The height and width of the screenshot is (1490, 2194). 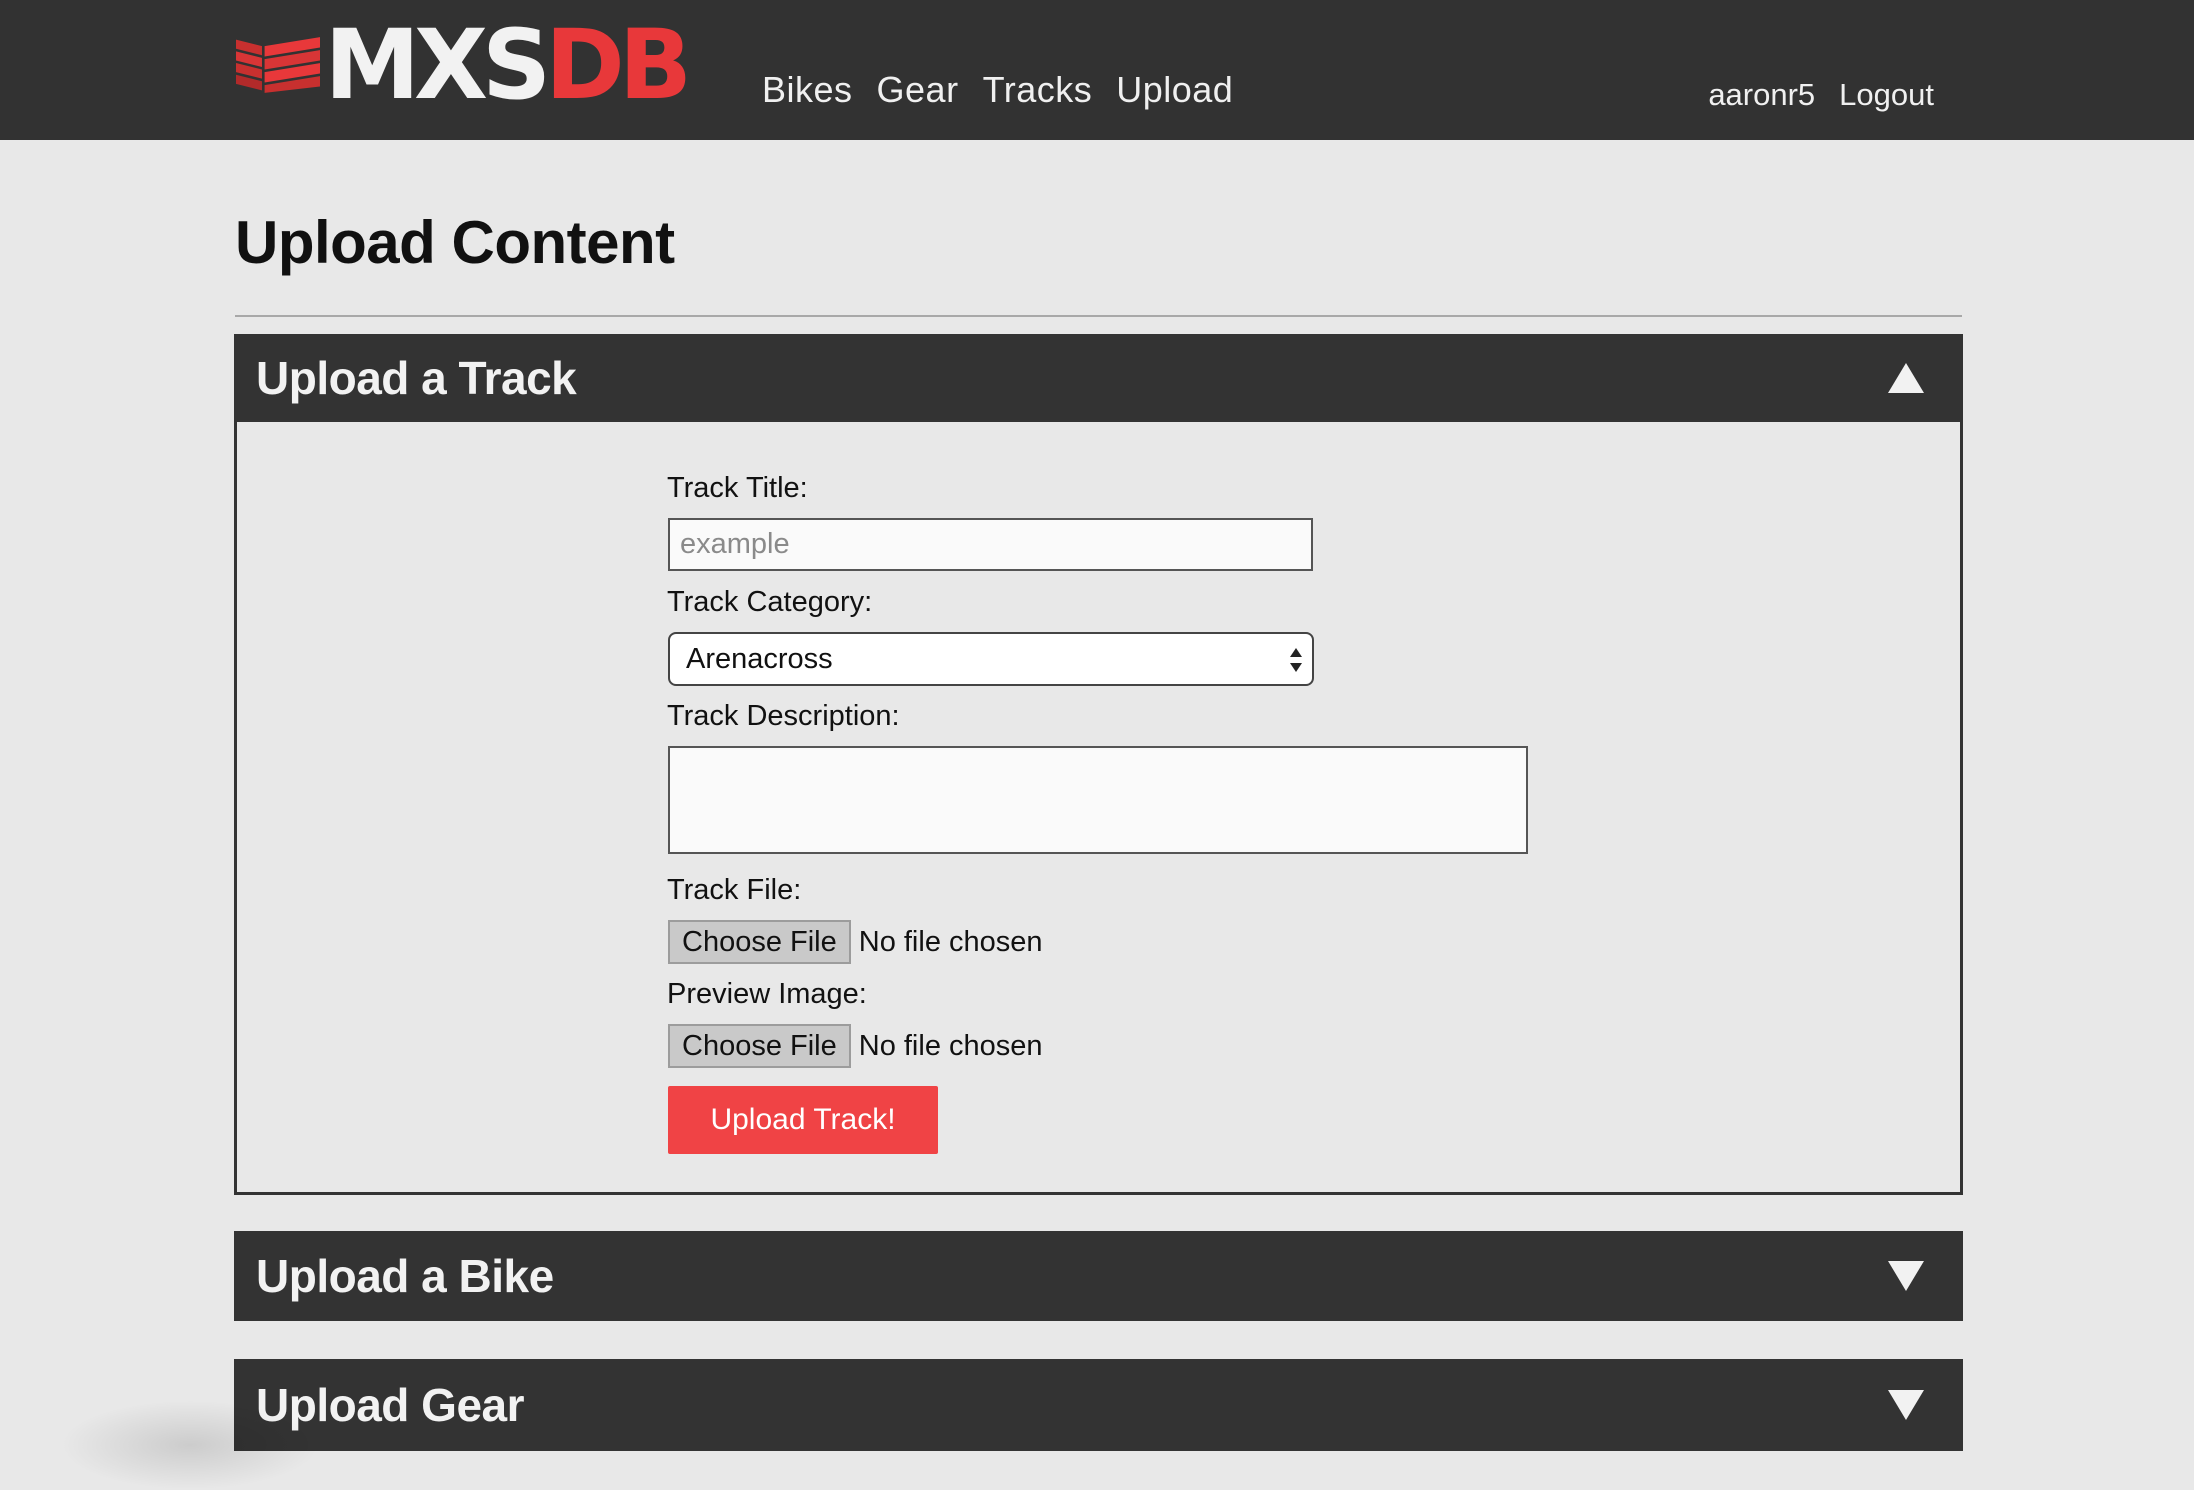 I want to click on site-logo: MXSDB, so click(x=464, y=65).